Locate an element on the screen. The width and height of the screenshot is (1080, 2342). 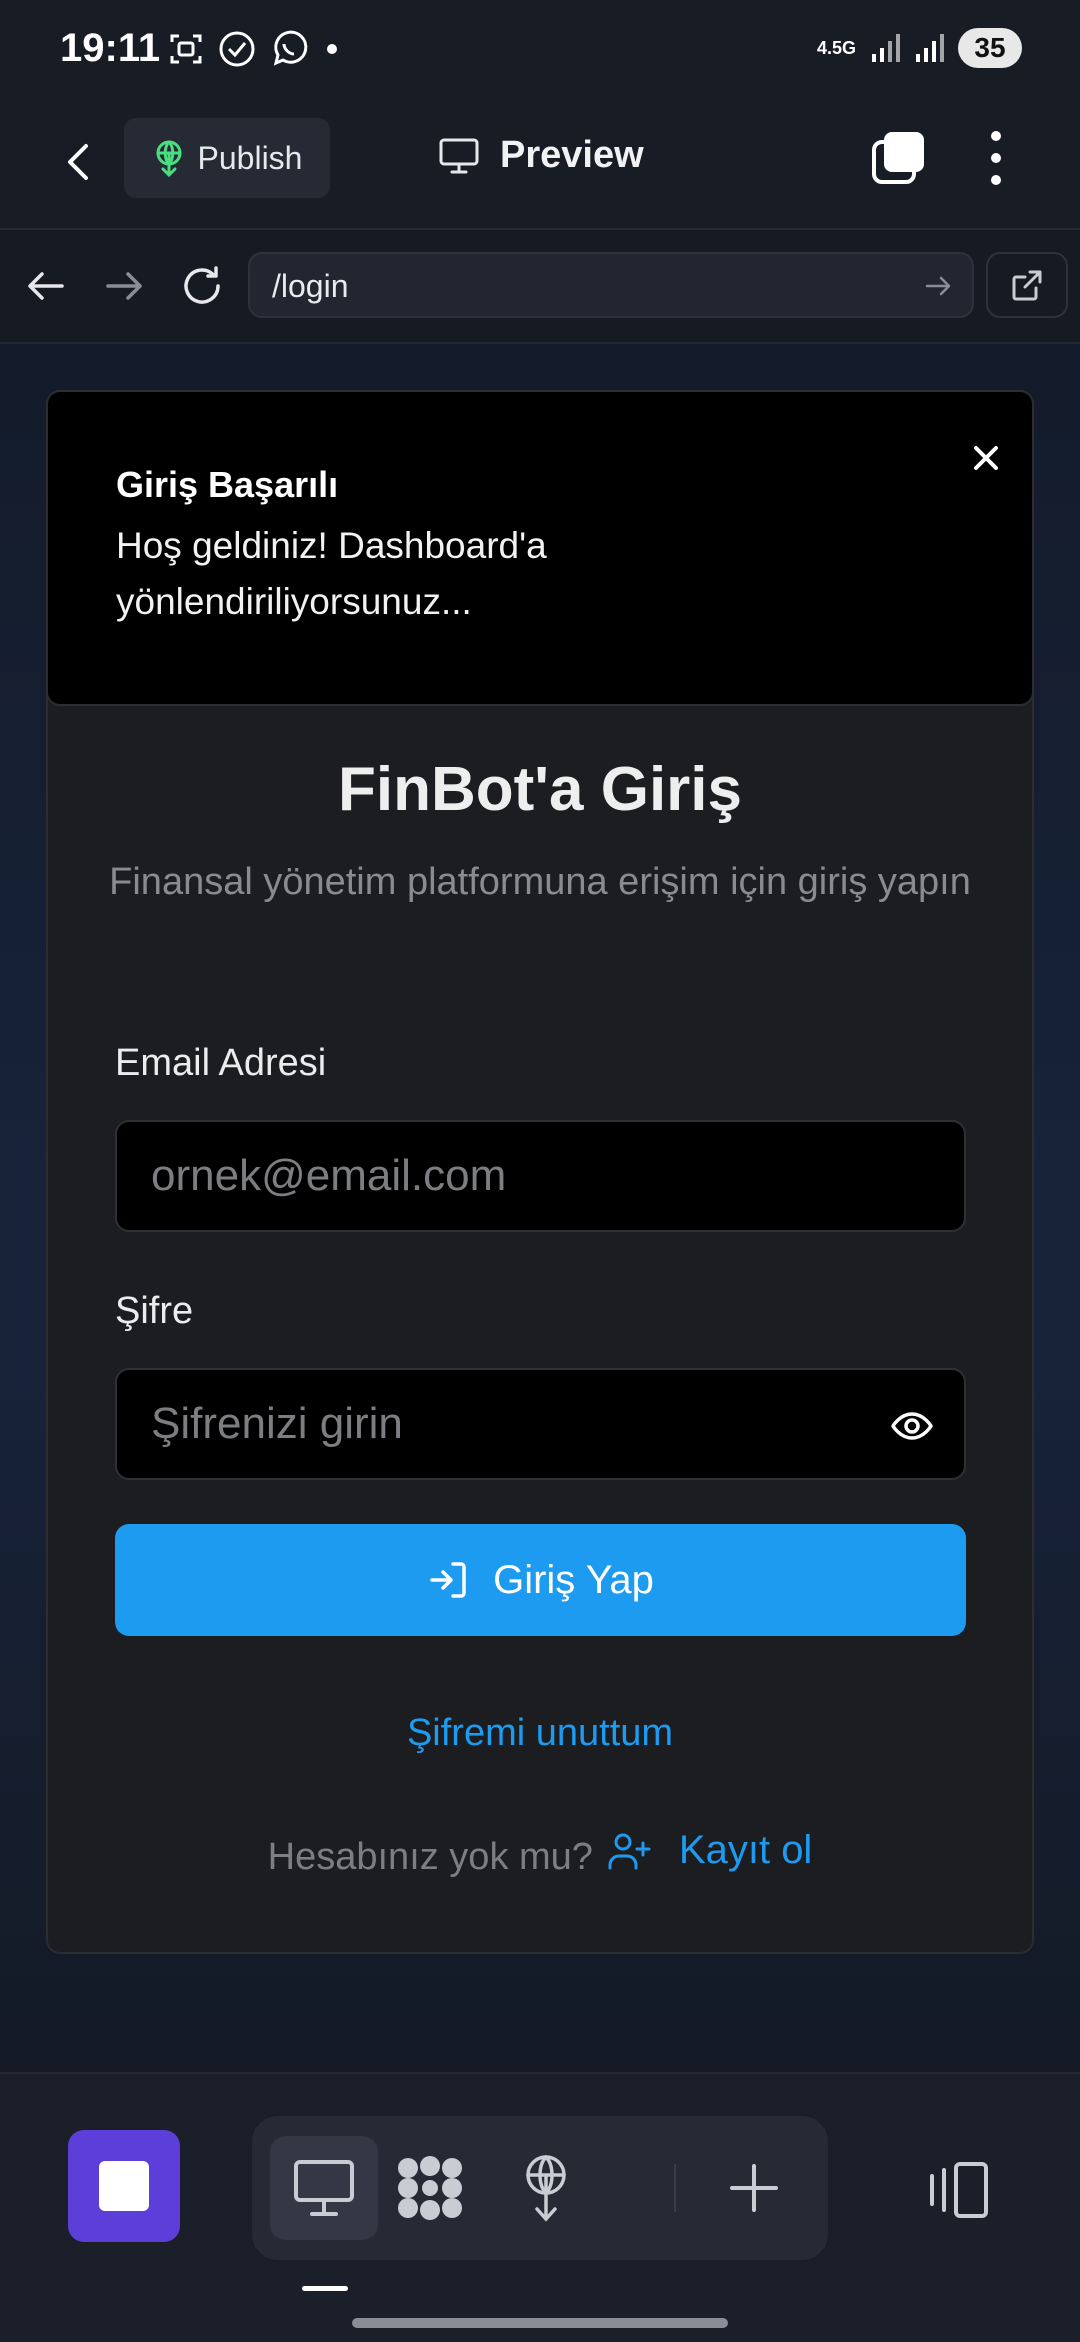
app-toolbar: Publish Preview is located at coordinates (540, 167).